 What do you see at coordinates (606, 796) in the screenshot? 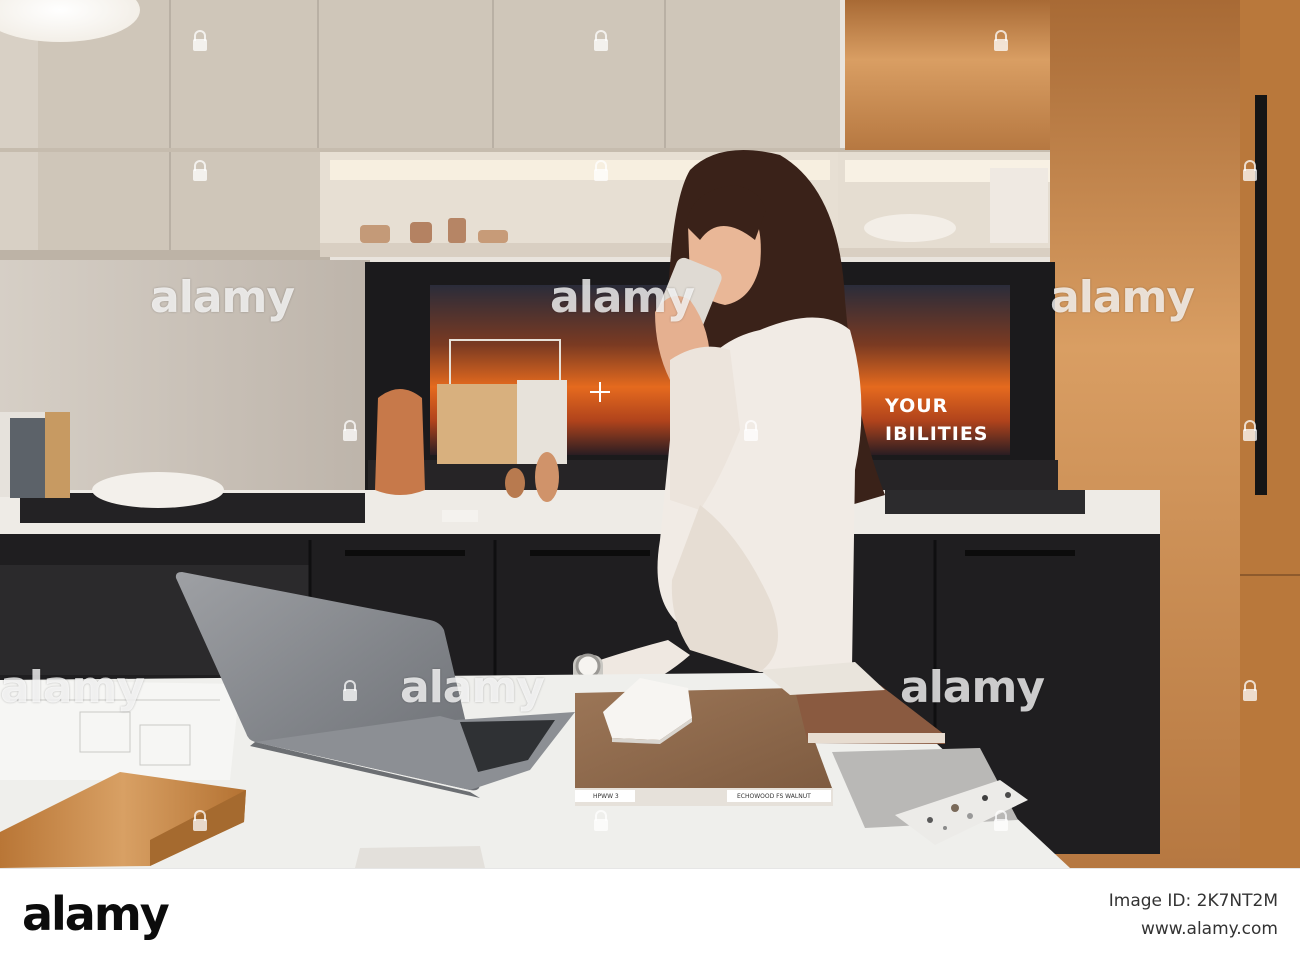
I see `sample-label-left: HPWW 3` at bounding box center [606, 796].